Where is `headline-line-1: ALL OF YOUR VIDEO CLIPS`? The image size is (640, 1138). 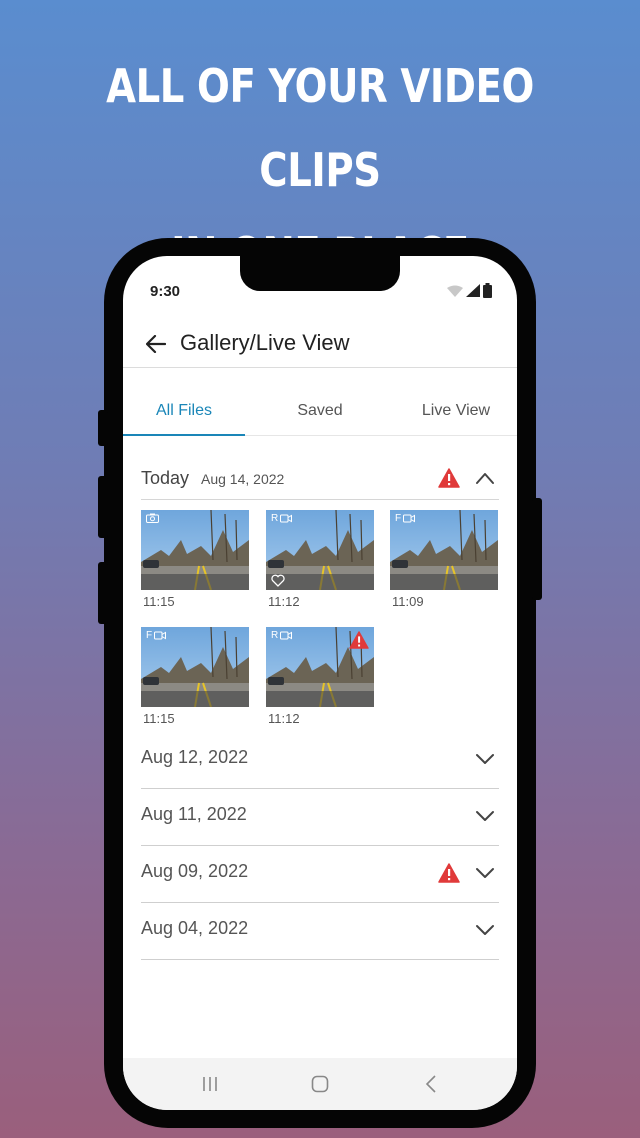
headline-line-1: ALL OF YOUR VIDEO CLIPS is located at coordinates (320, 128).